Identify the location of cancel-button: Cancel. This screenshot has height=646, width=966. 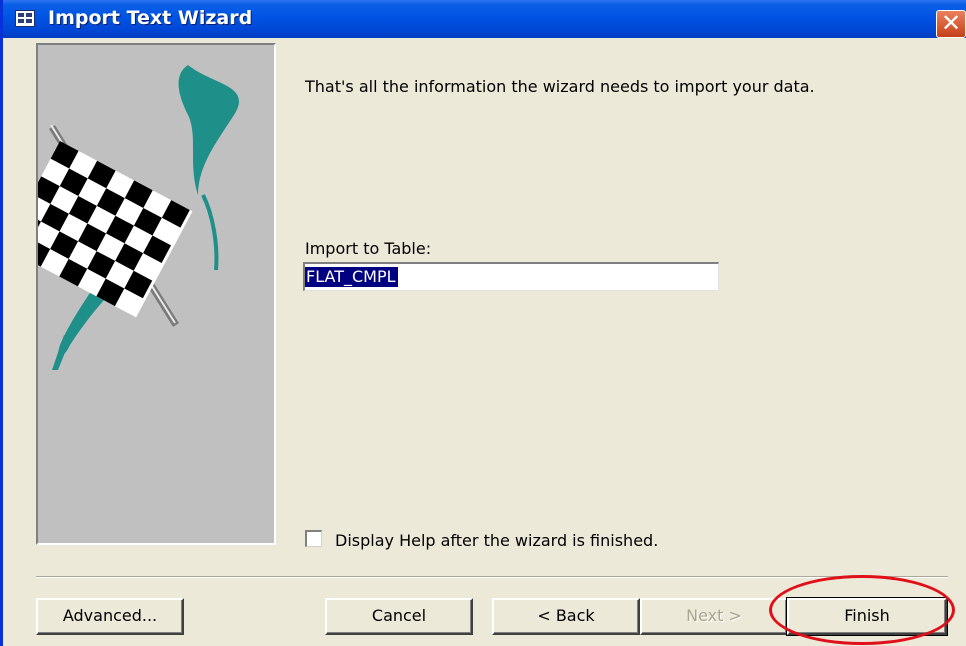
(399, 616).